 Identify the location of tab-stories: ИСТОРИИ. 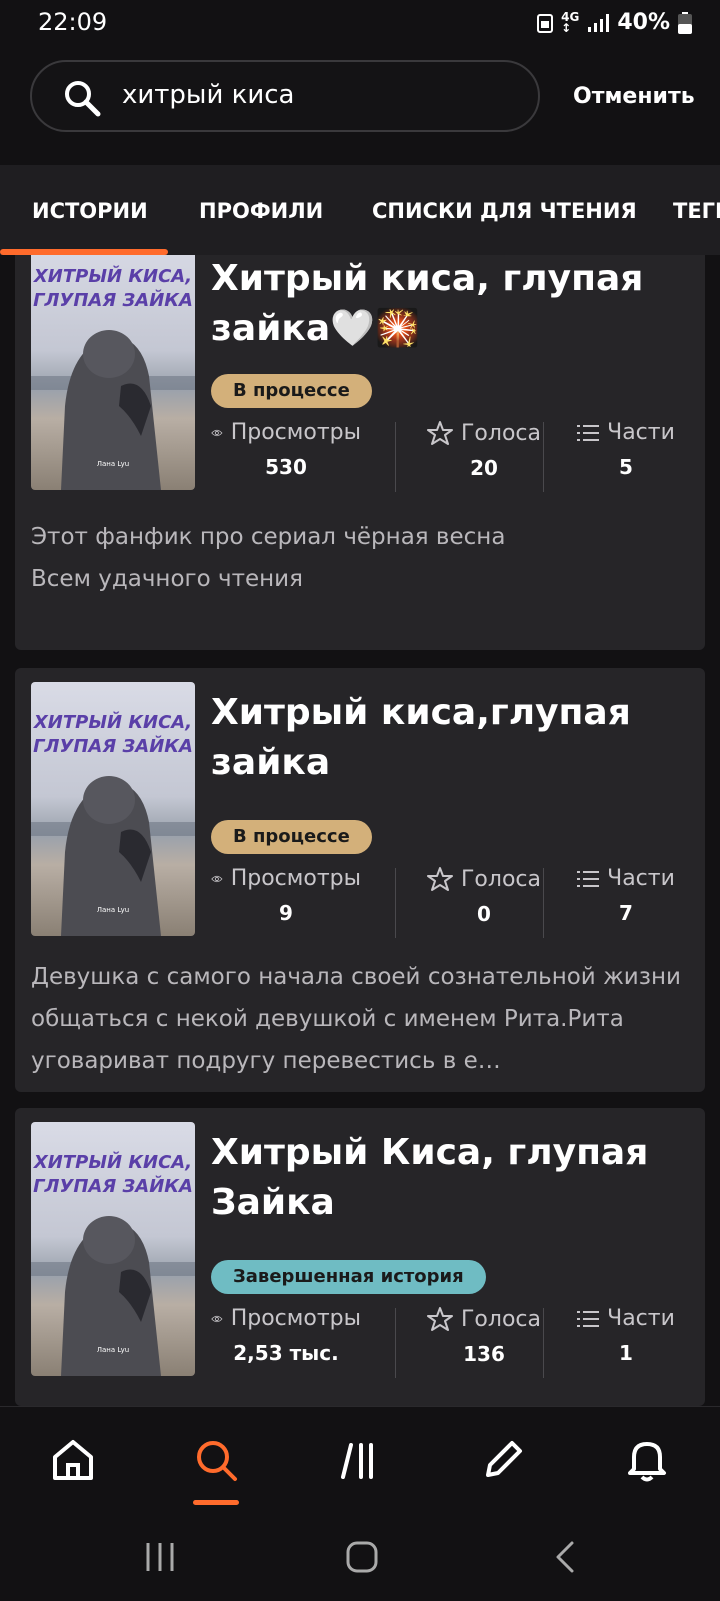
(90, 211).